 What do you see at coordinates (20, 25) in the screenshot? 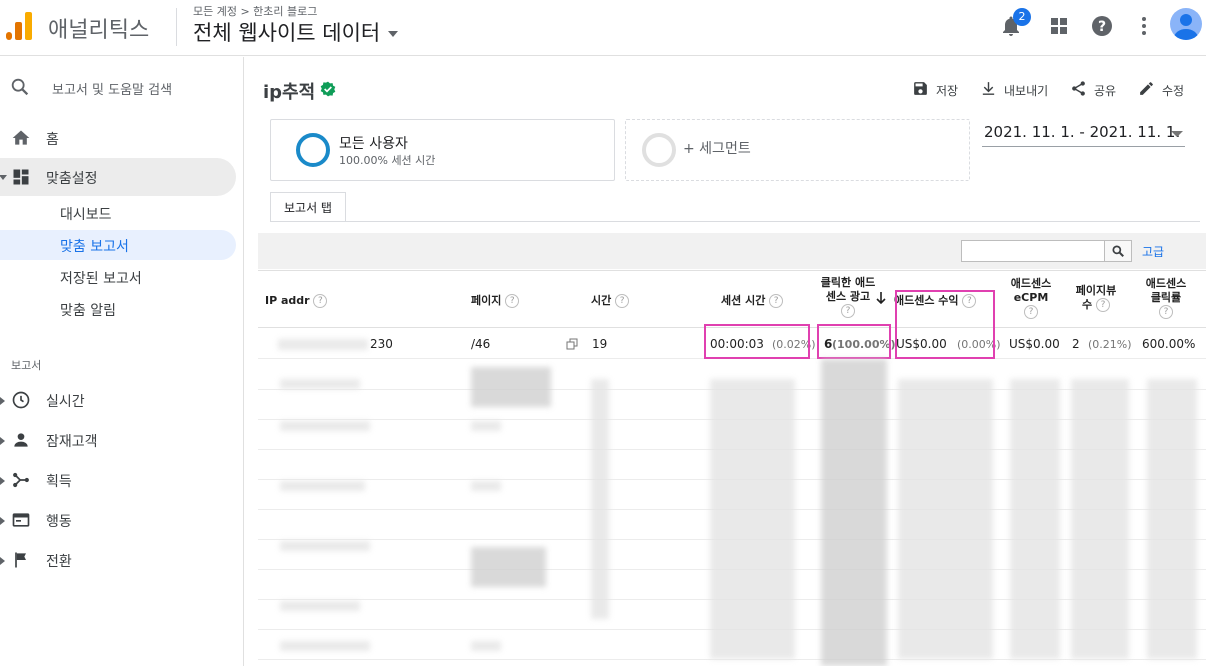
I see `analytics-logo-icon` at bounding box center [20, 25].